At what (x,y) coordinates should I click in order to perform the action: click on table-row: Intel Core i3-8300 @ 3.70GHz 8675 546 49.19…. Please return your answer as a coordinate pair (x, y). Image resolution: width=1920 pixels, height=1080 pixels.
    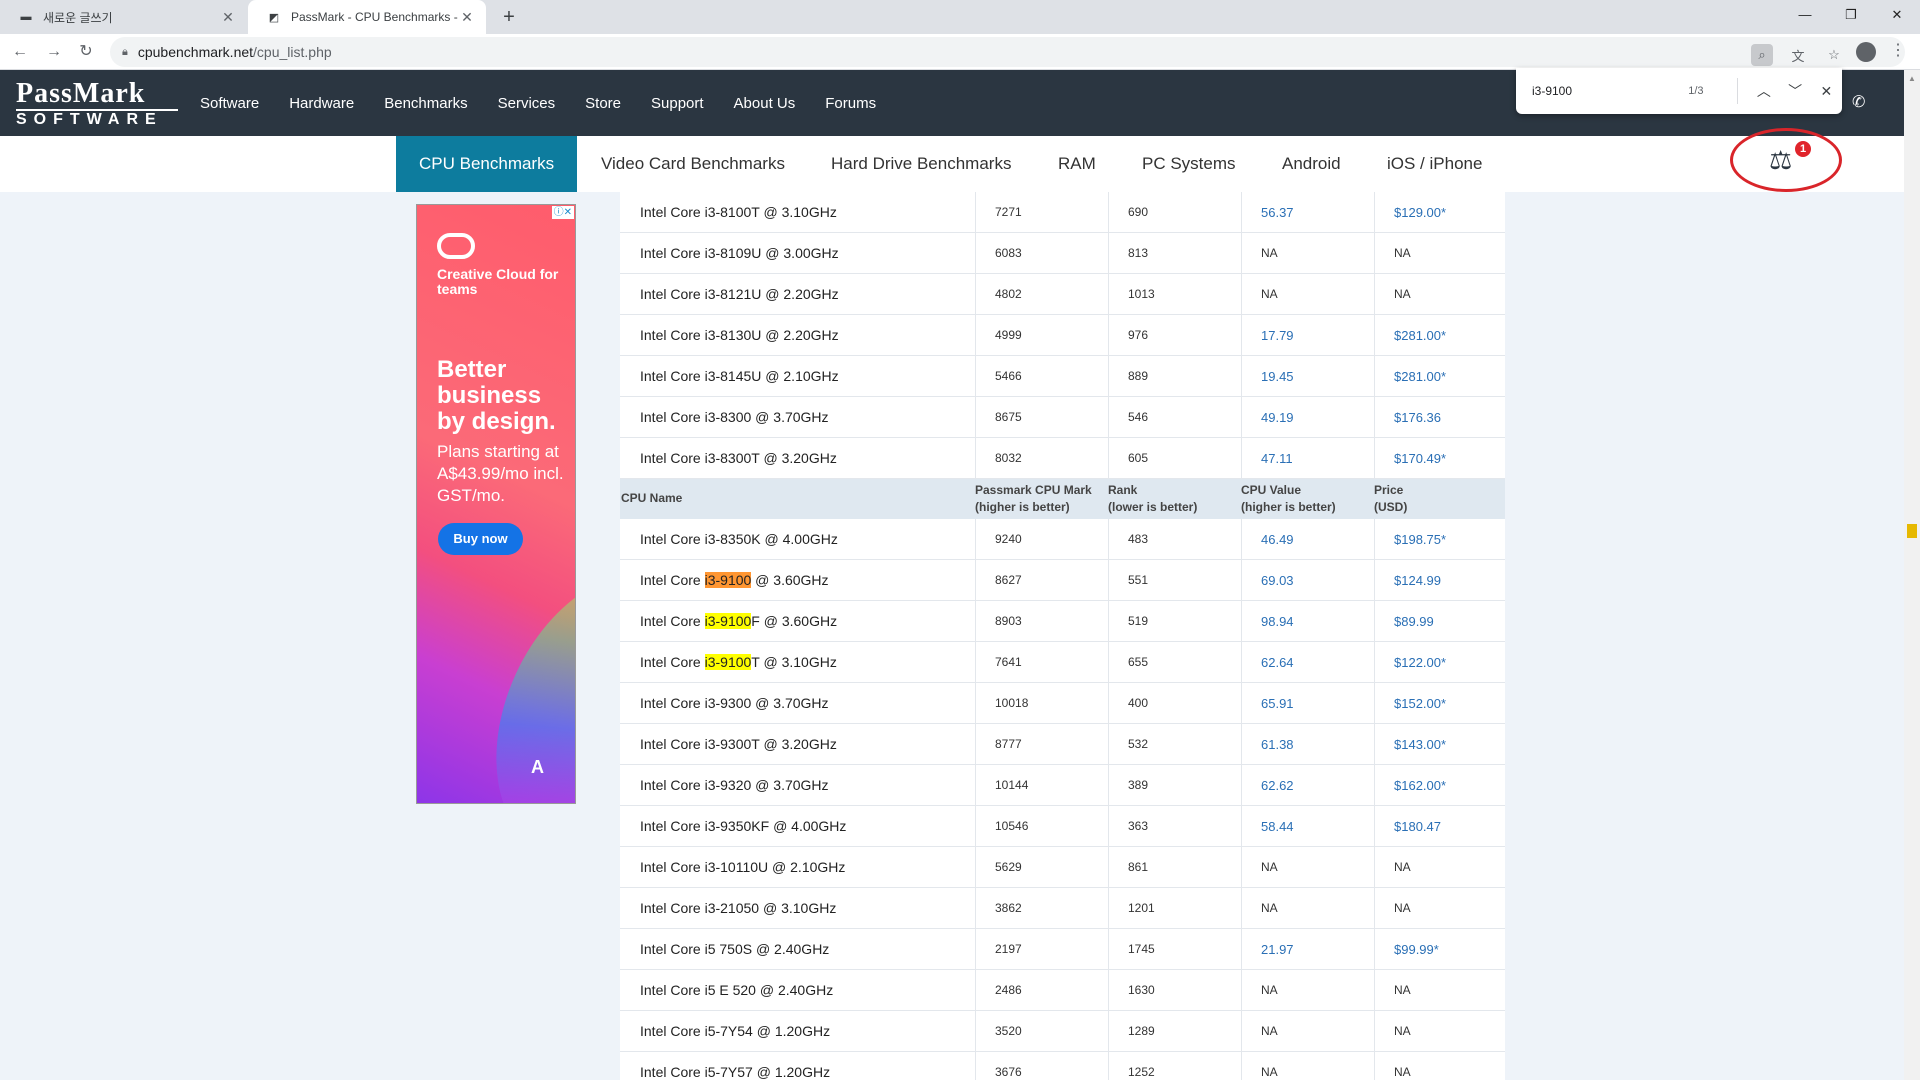
    Looking at the image, I should click on (1062, 417).